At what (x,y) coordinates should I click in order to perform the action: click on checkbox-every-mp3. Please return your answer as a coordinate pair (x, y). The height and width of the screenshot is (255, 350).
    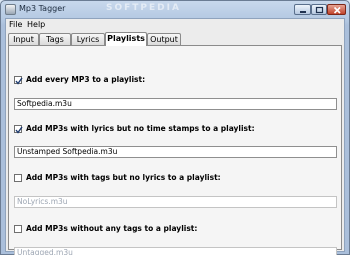
    Looking at the image, I should click on (18, 80).